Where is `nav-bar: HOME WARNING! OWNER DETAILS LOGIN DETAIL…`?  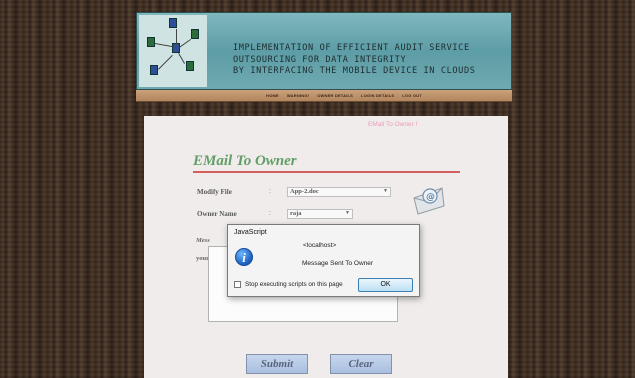
nav-bar: HOME WARNING! OWNER DETAILS LOGIN DETAIL… is located at coordinates (324, 96).